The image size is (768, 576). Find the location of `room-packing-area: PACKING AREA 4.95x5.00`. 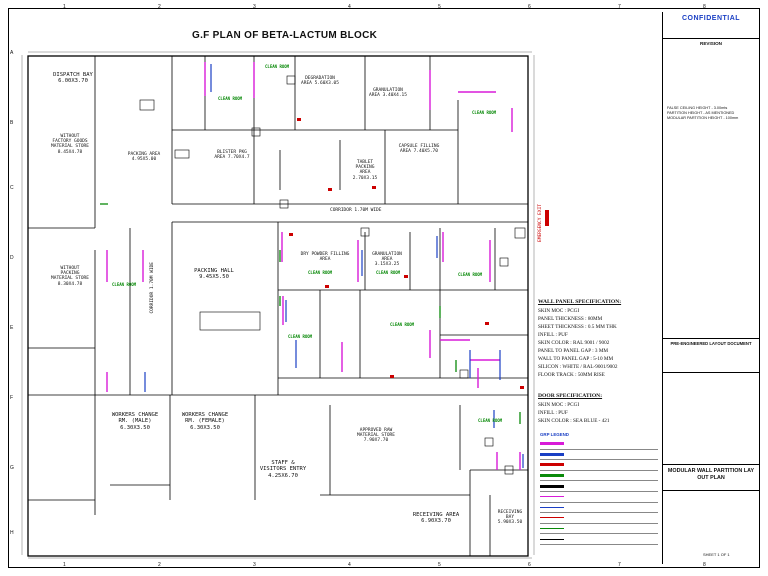

room-packing-area: PACKING AREA 4.95x5.00 is located at coordinates (144, 157).